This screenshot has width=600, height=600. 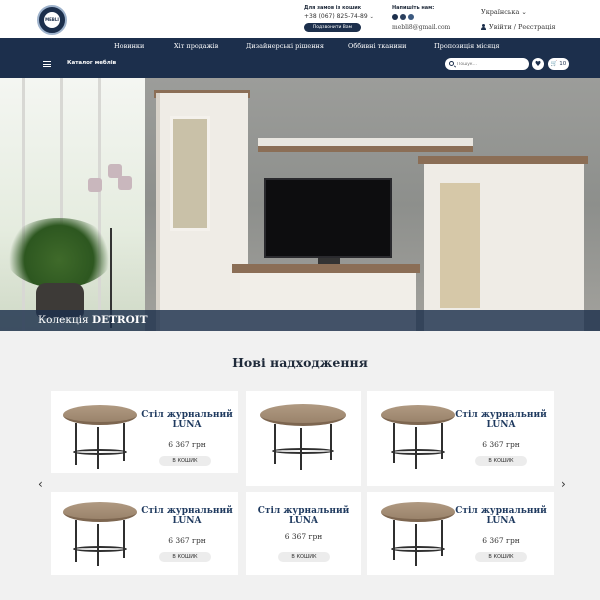 I want to click on phone-number: +38 (067) 825-74-89 ⌄, so click(x=344, y=16).